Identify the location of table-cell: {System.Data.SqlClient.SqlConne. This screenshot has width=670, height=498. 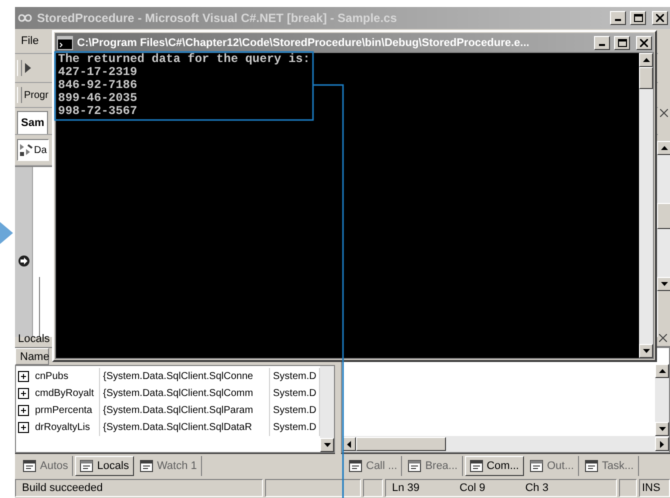
(185, 376).